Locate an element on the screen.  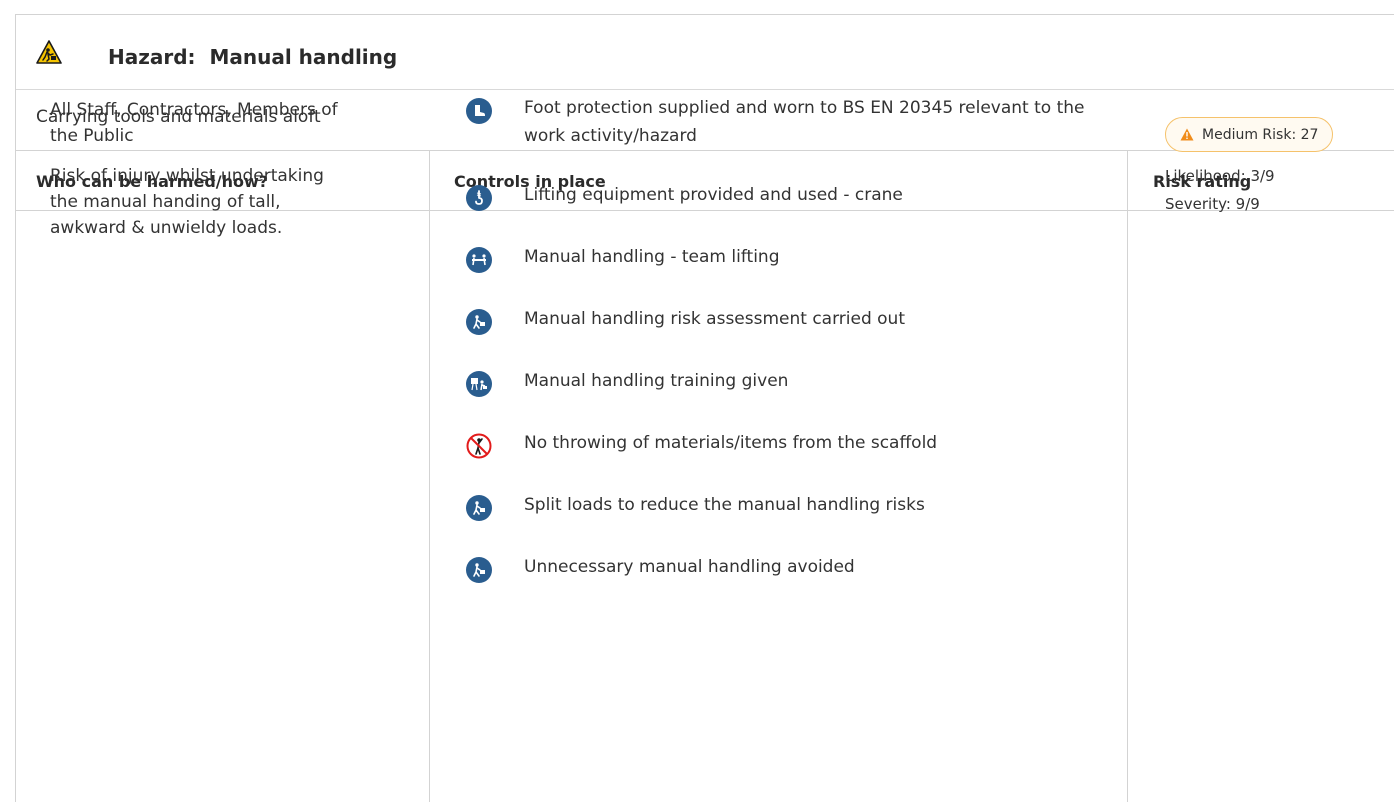
list-item: Unnecessary manual handling avoided is located at coordinates (786, 584).